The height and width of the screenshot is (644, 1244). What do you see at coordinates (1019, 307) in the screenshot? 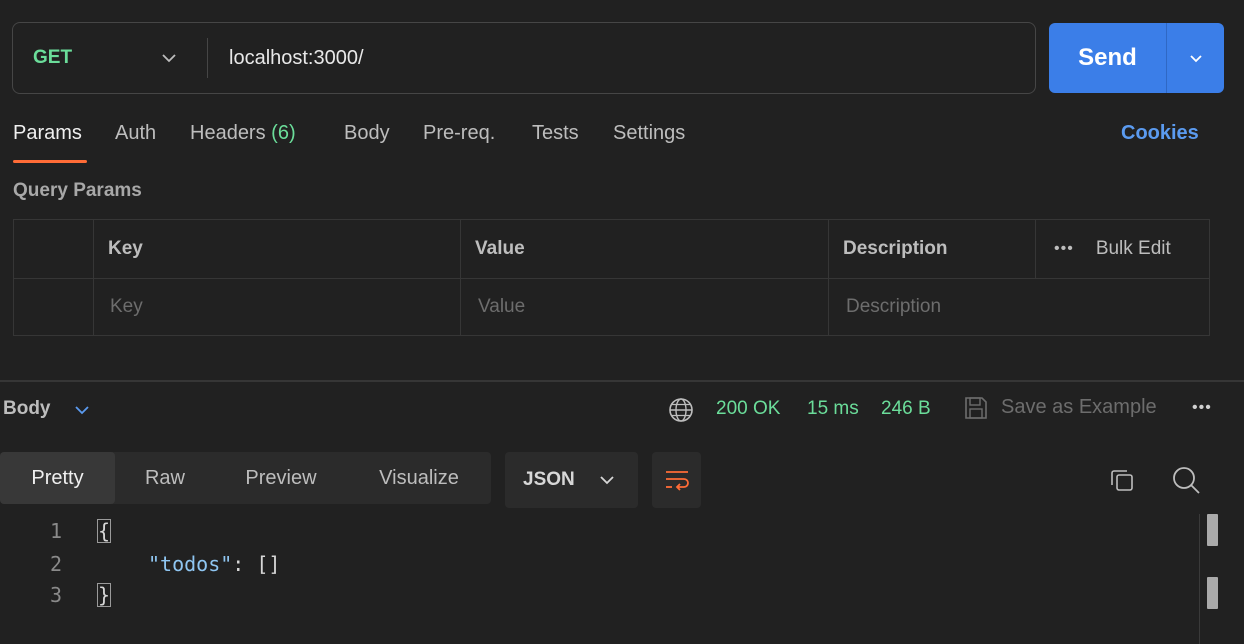
I see `description-input: Description` at bounding box center [1019, 307].